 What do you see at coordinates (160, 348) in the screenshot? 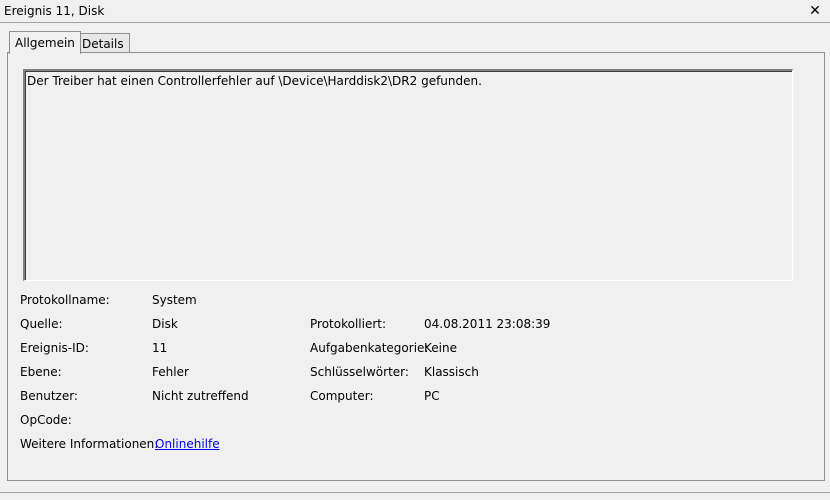
I see `value-ereignis-id: 11` at bounding box center [160, 348].